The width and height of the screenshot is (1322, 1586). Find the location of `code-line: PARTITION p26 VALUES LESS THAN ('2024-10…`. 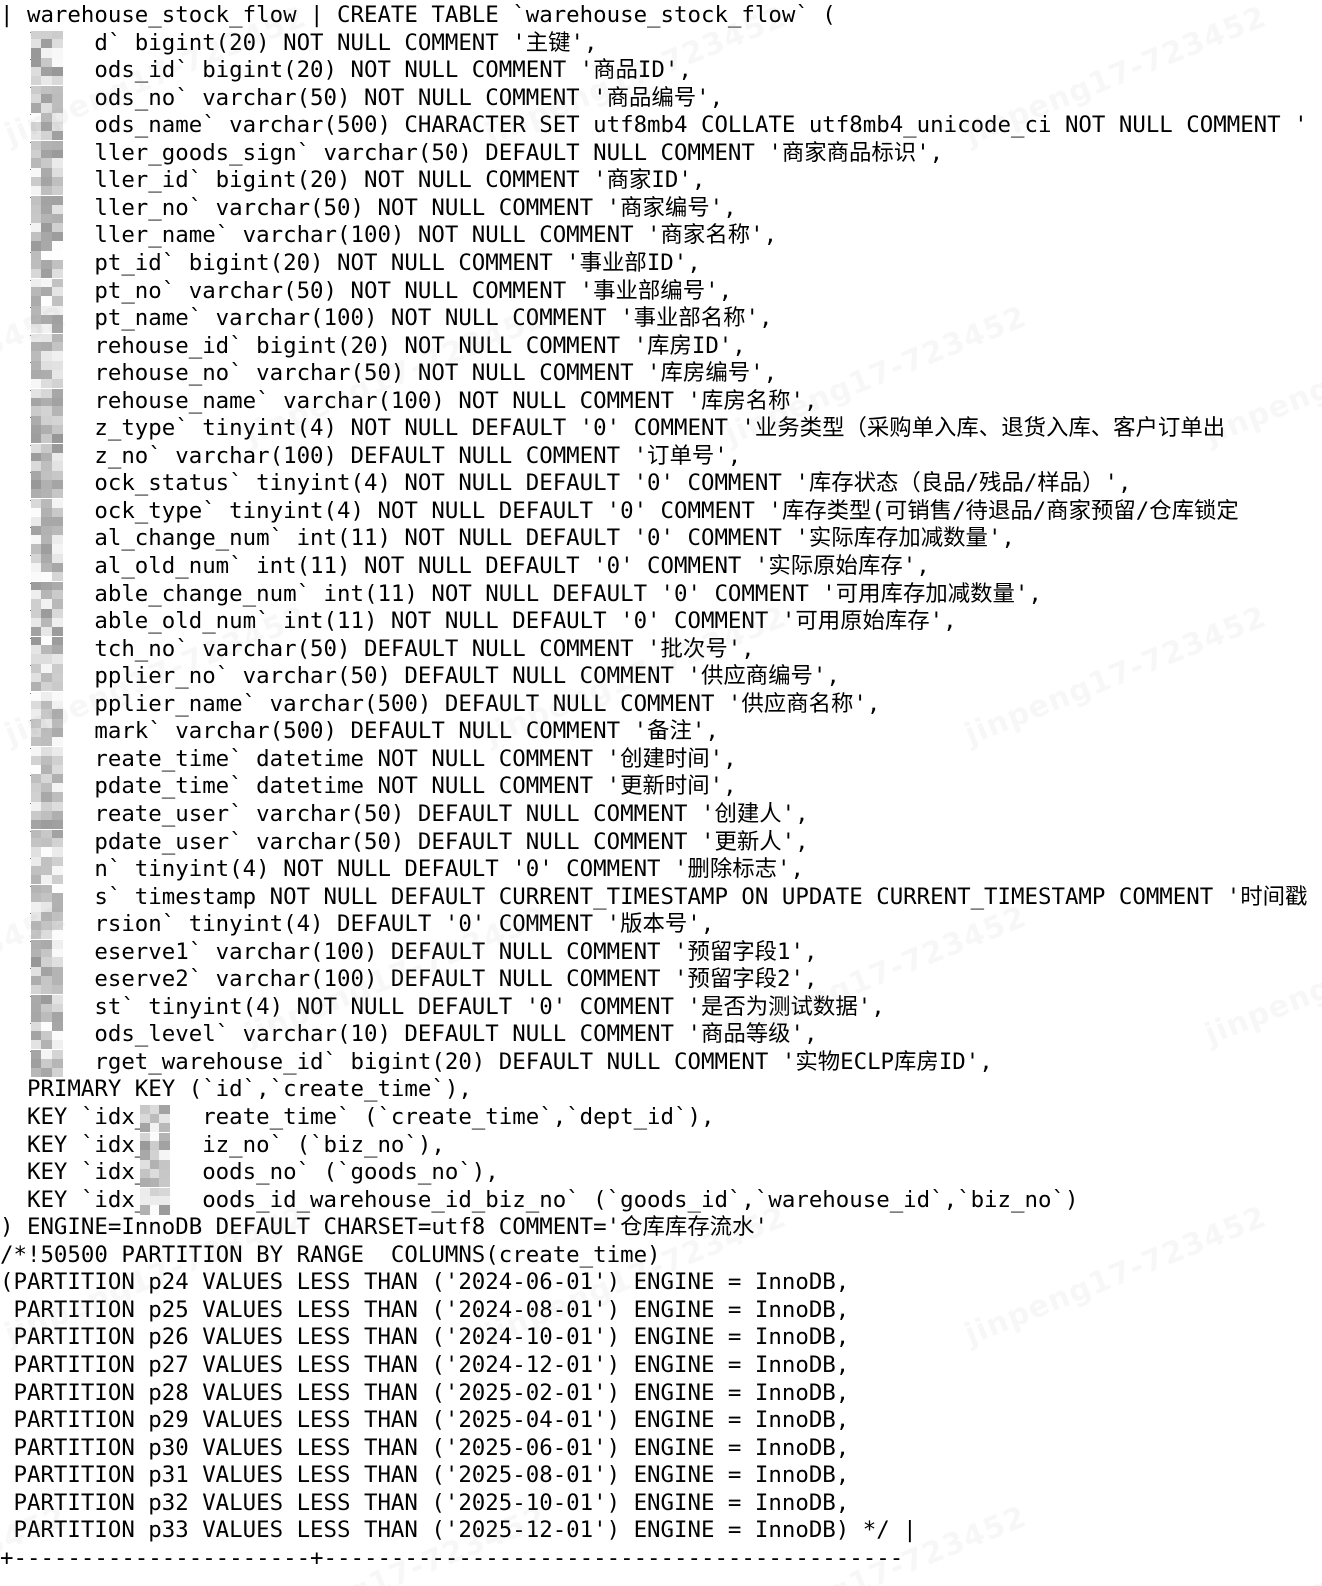

code-line: PARTITION p26 VALUES LESS THAN ('2024-10… is located at coordinates (425, 1337).